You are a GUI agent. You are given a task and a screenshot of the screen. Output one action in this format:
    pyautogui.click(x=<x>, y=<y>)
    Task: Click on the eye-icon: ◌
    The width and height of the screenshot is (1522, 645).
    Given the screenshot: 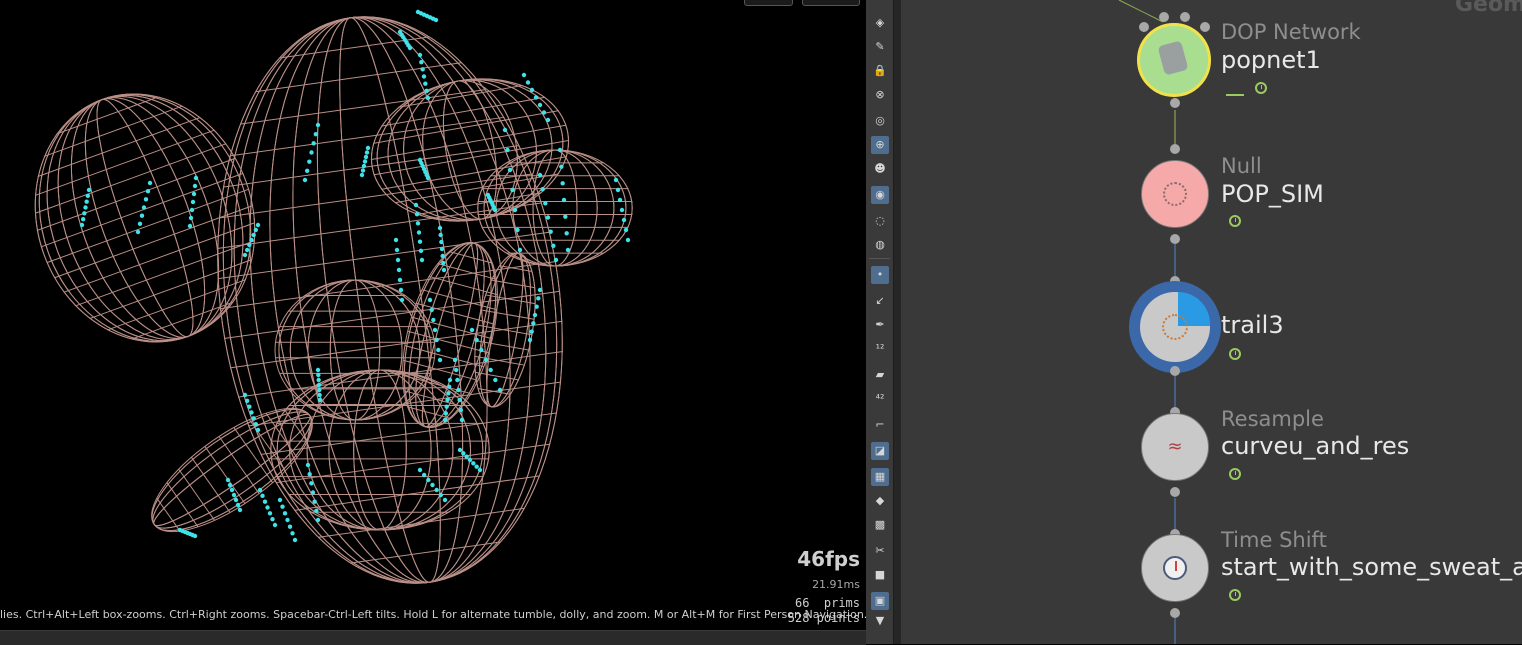 What is the action you would take?
    pyautogui.click(x=880, y=221)
    